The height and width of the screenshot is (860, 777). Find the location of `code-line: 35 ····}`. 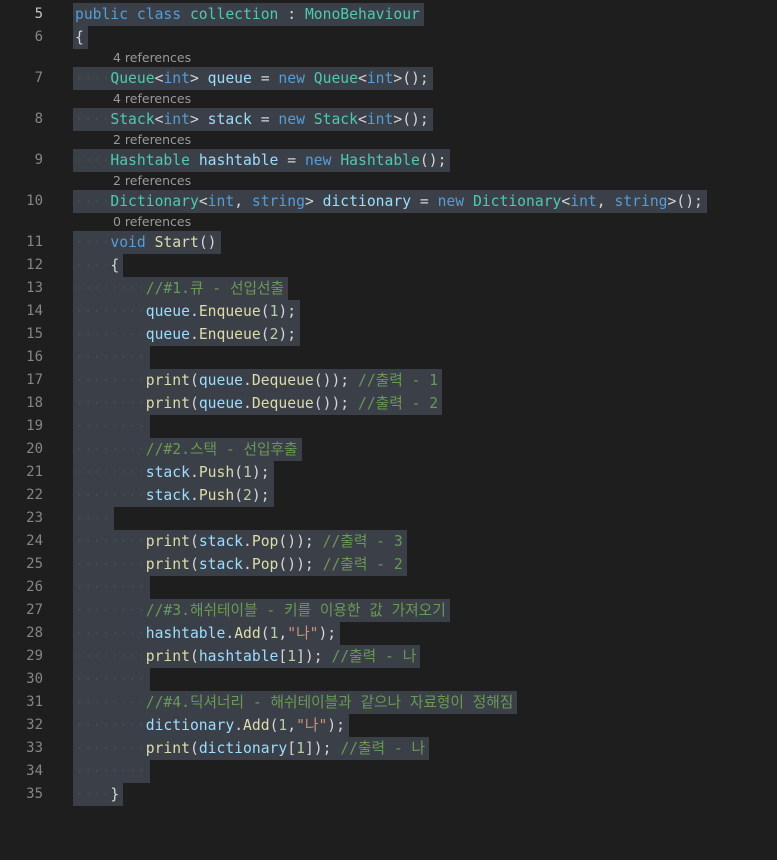

code-line: 35 ····} is located at coordinates (388, 794).